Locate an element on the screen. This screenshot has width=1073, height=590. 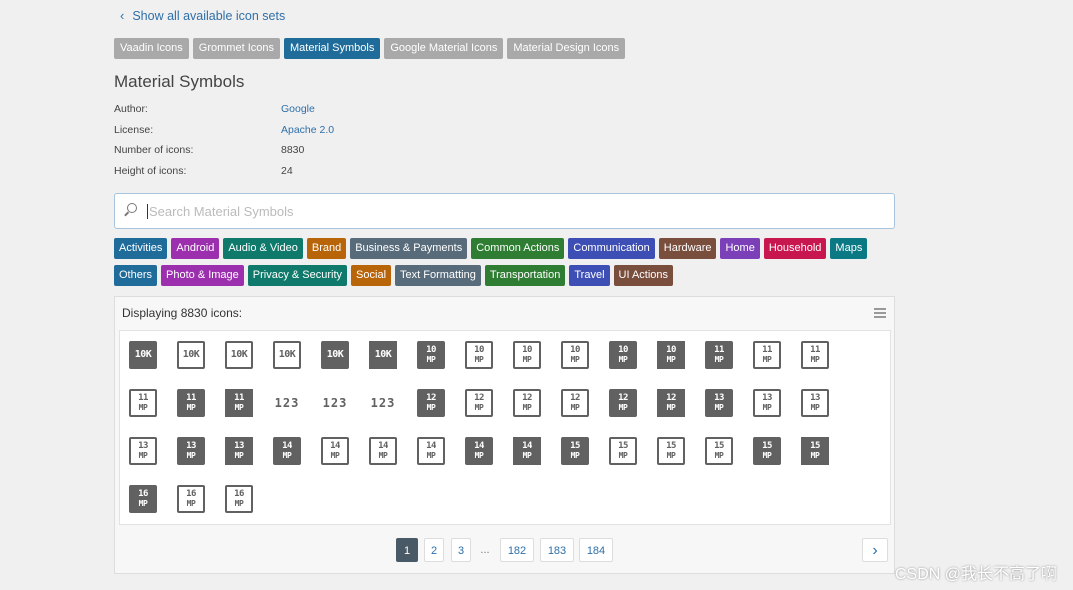
list-view-icon is located at coordinates (880, 313).